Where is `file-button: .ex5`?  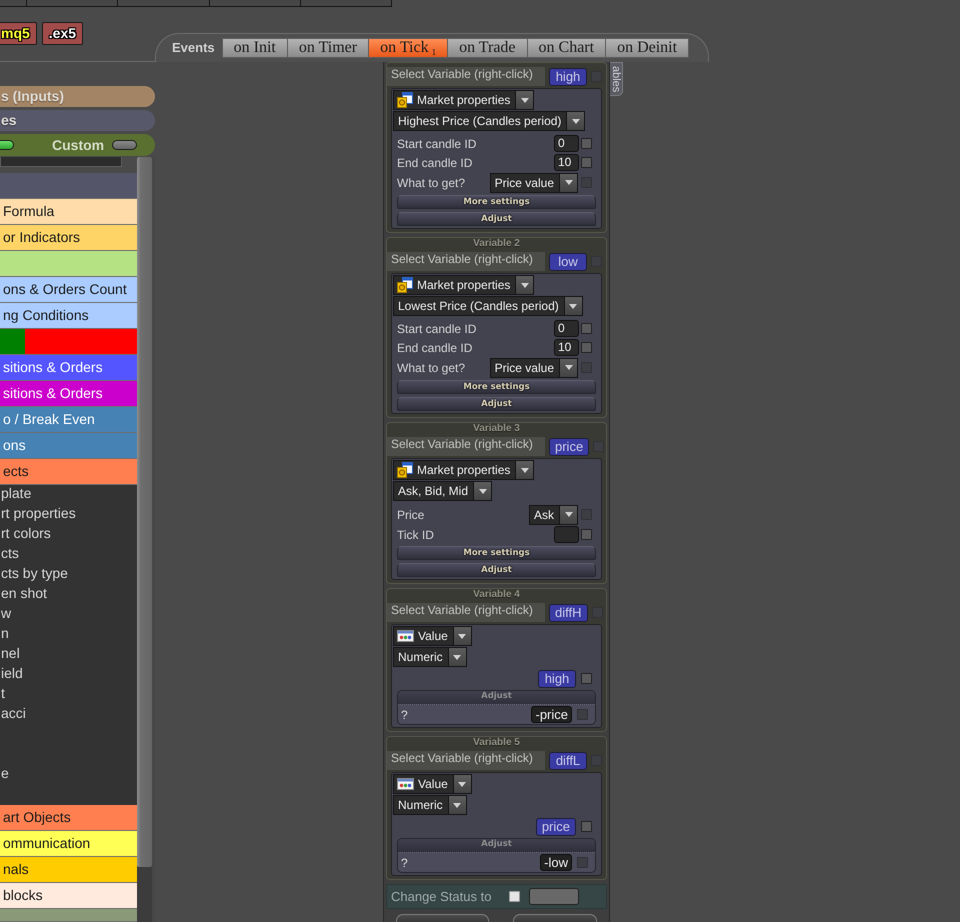
file-button: .ex5 is located at coordinates (63, 33).